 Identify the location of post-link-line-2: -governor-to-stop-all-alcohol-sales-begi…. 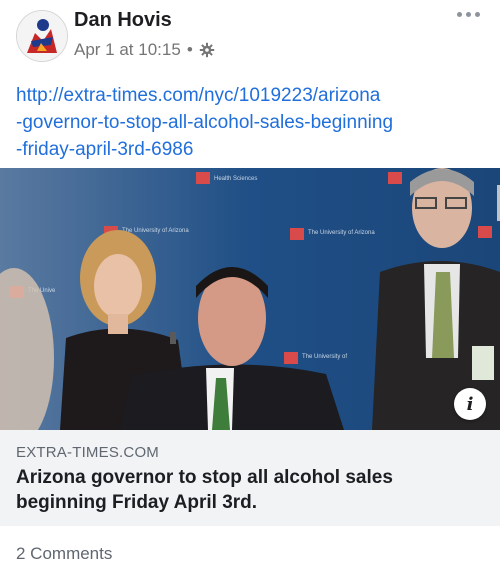
(236, 122).